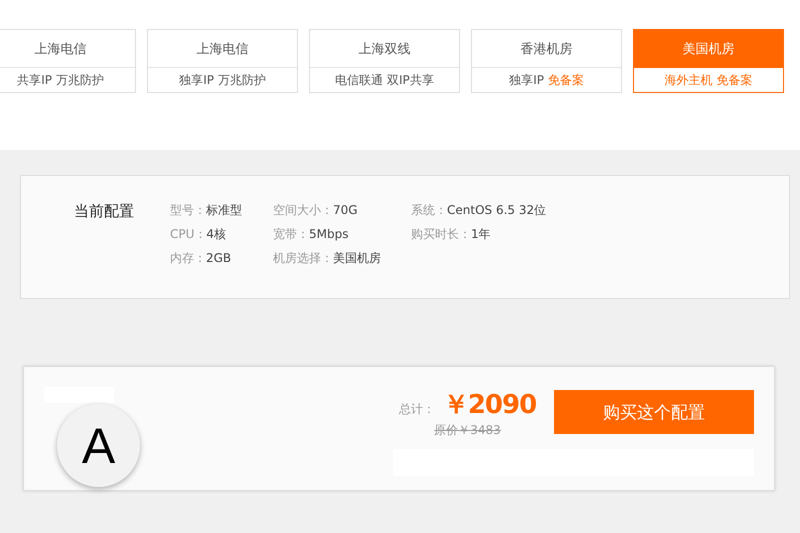 This screenshot has height=533, width=800. Describe the element at coordinates (467, 430) in the screenshot. I see `original-price: 原价￥3483` at that location.